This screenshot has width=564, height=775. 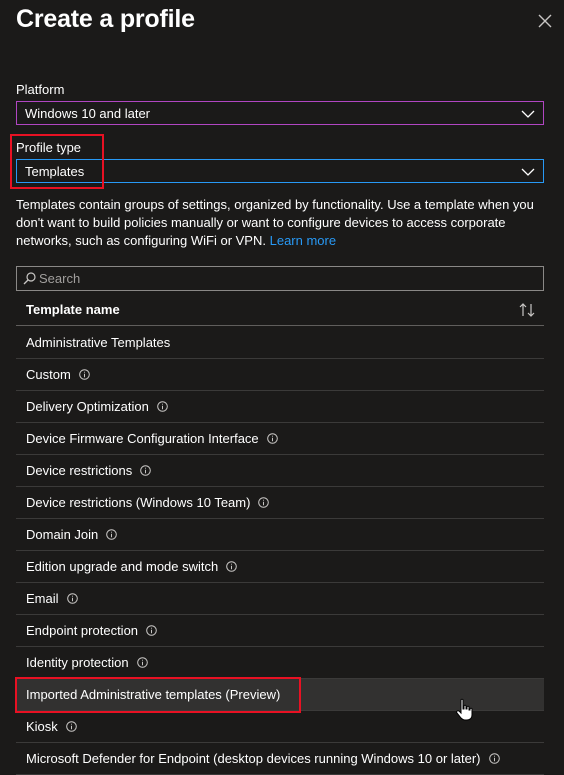 I want to click on table-row: Administrative Templates, so click(x=280, y=343).